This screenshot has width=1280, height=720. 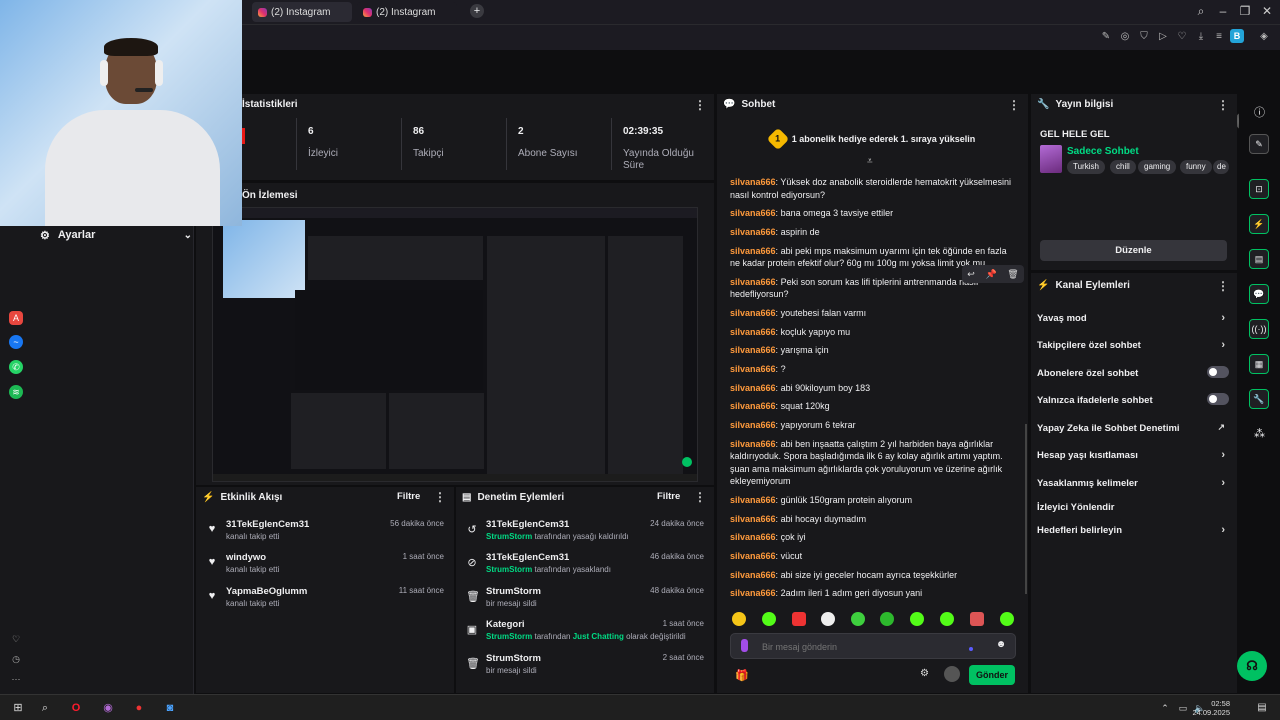 I want to click on shield-icon: ⛉, so click(x=1144, y=37).